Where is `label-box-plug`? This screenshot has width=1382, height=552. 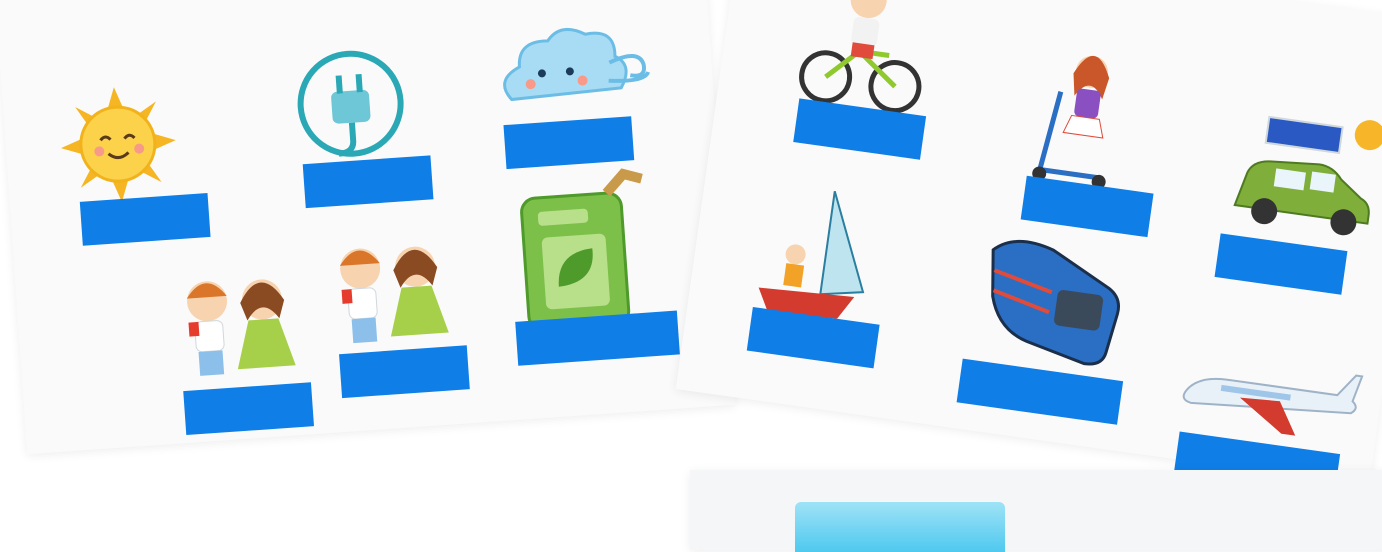
label-box-plug is located at coordinates (368, 182).